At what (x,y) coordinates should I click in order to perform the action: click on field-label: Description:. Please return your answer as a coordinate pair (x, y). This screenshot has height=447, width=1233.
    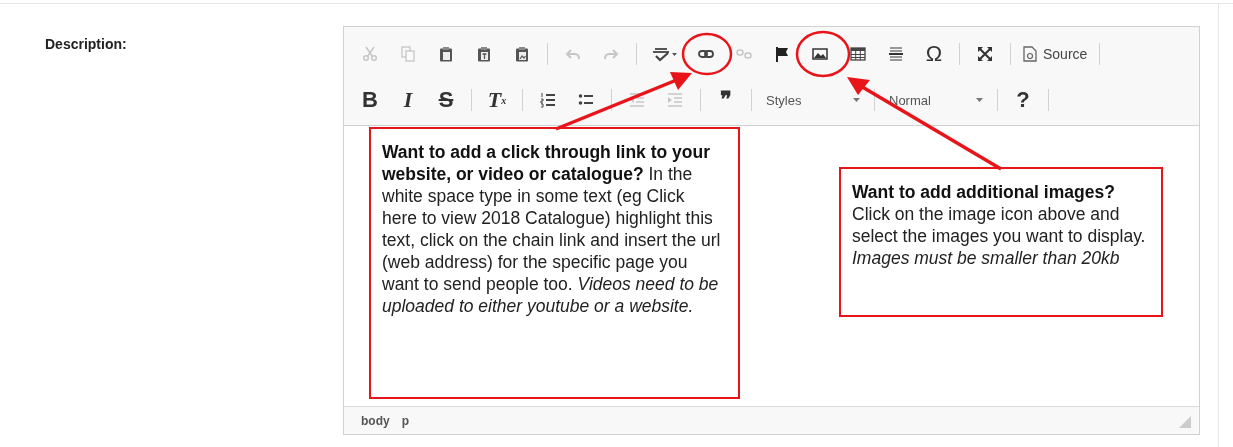
    Looking at the image, I should click on (86, 43).